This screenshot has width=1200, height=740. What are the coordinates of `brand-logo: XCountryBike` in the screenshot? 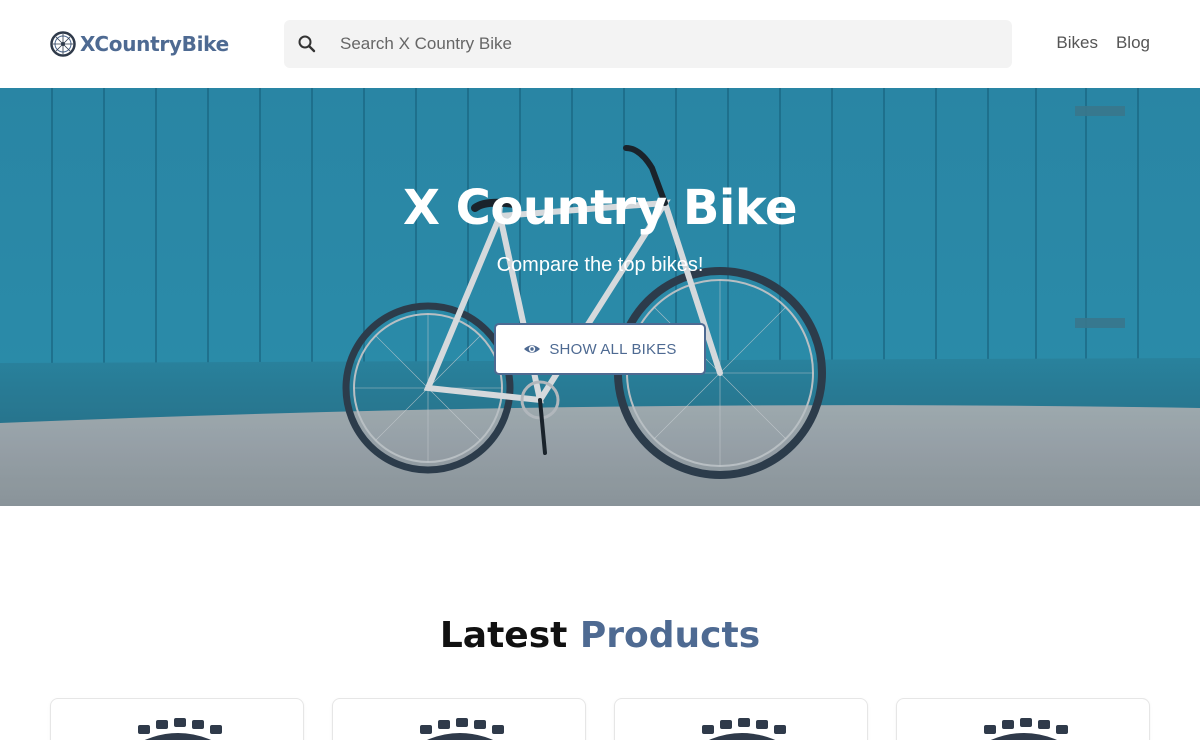 It's located at (139, 44).